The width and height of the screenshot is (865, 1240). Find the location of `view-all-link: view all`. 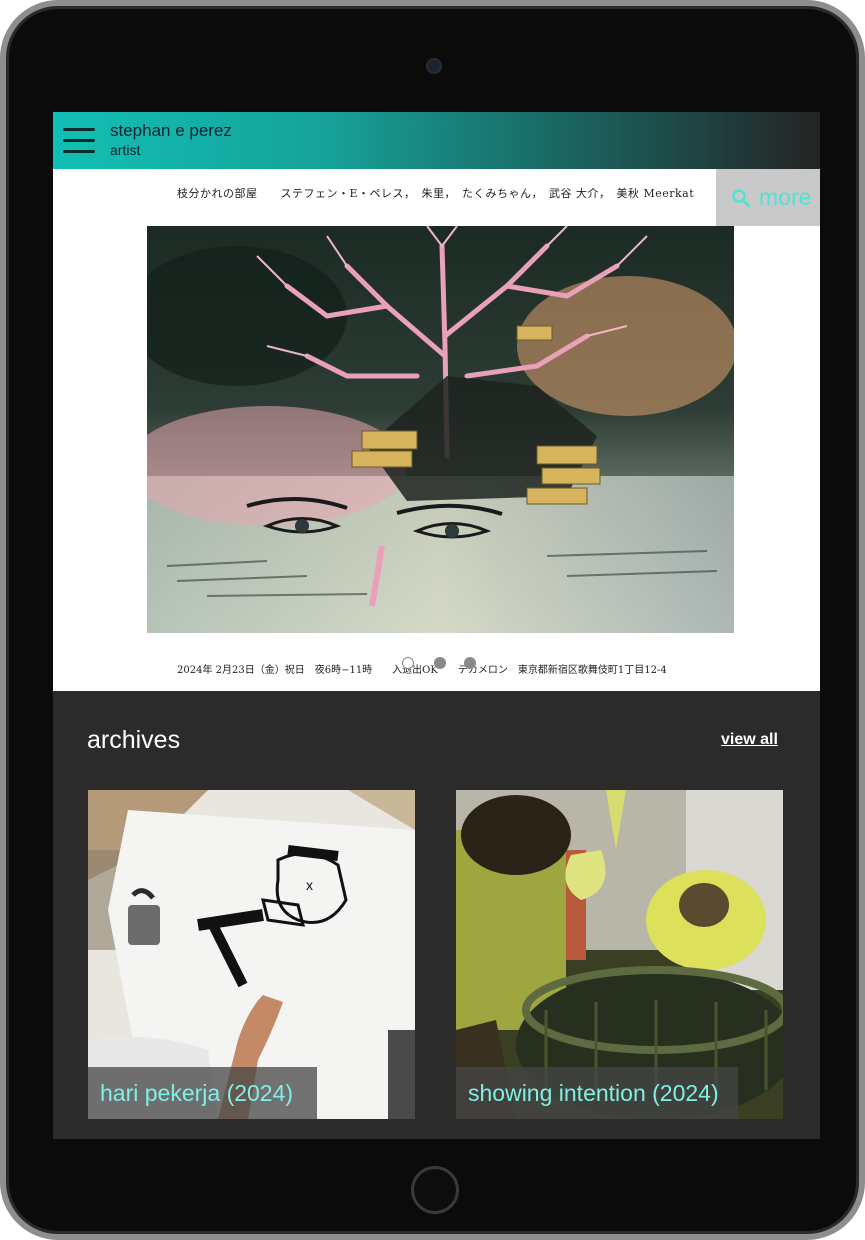

view-all-link: view all is located at coordinates (749, 740).